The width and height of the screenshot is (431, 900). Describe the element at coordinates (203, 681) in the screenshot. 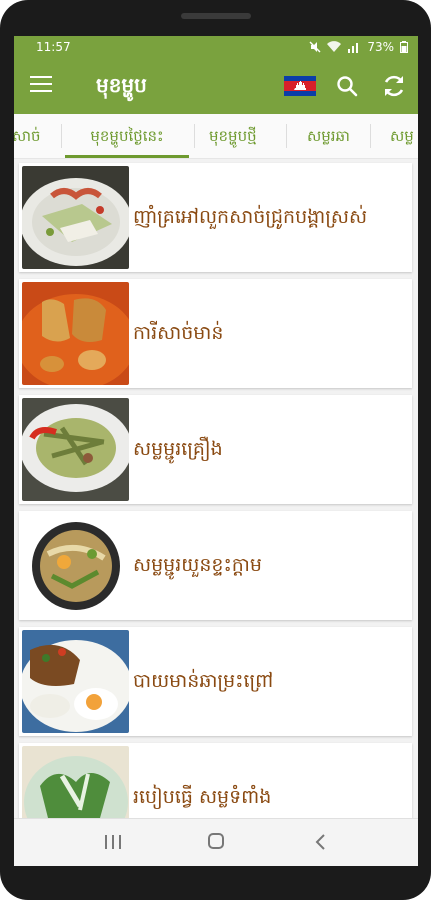

I see `recipe-title: បាយមាន់ឆាម្រះព្រៅ` at that location.